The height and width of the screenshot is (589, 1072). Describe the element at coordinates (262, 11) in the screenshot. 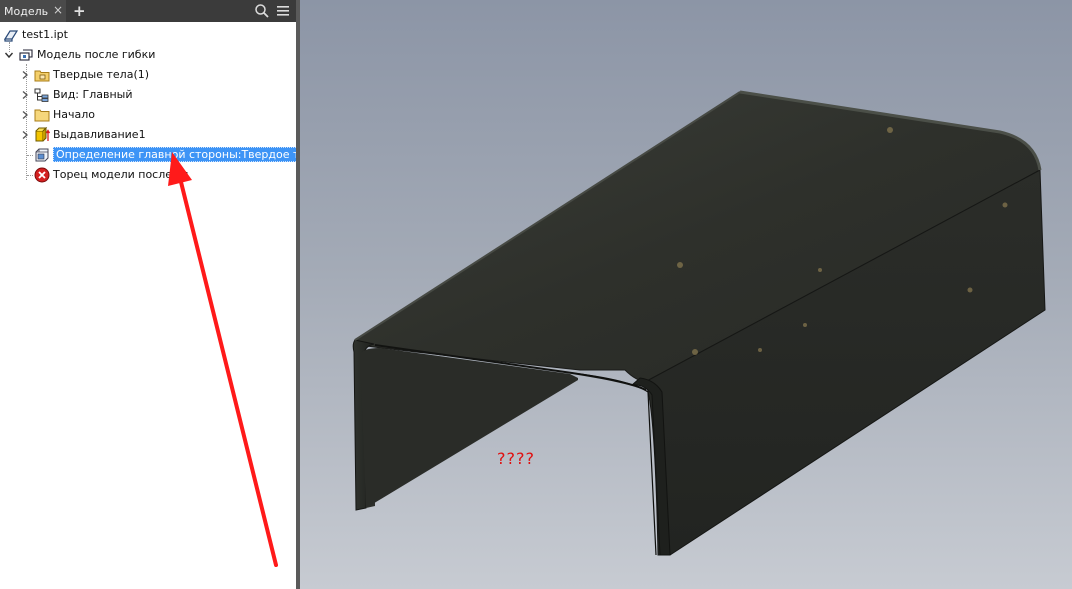

I see `search-icon` at that location.